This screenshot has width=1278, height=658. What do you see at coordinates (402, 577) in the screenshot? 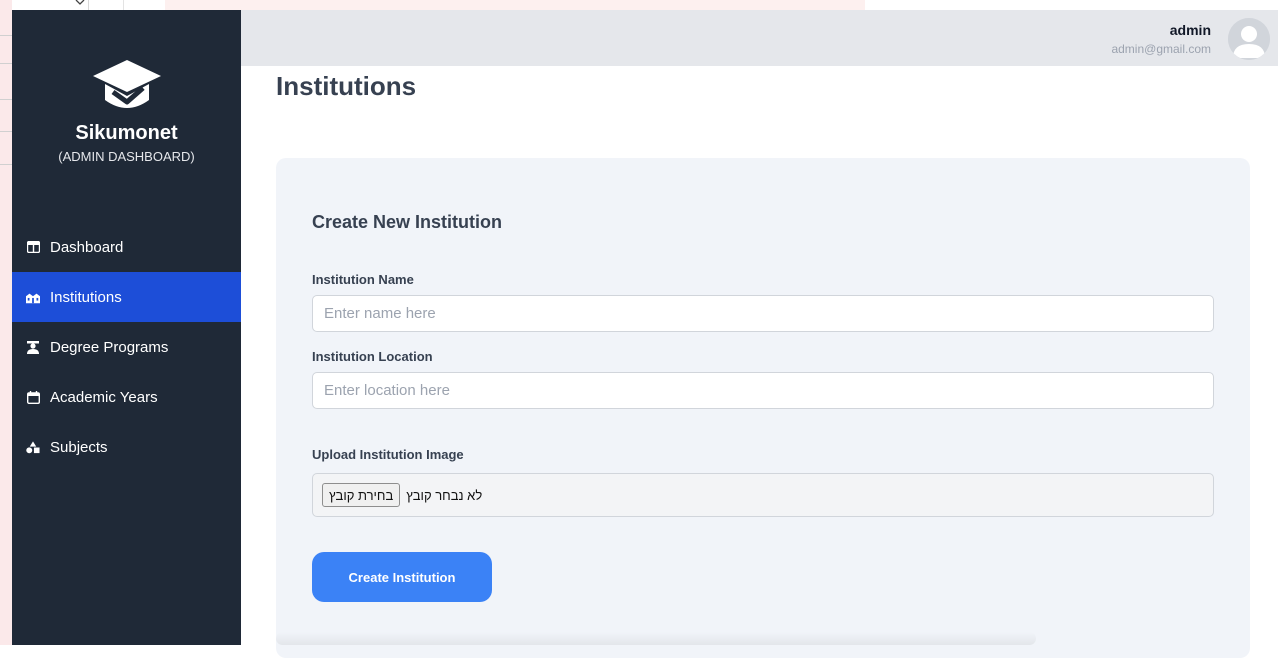
I see `create-institution-button: Create Institution` at bounding box center [402, 577].